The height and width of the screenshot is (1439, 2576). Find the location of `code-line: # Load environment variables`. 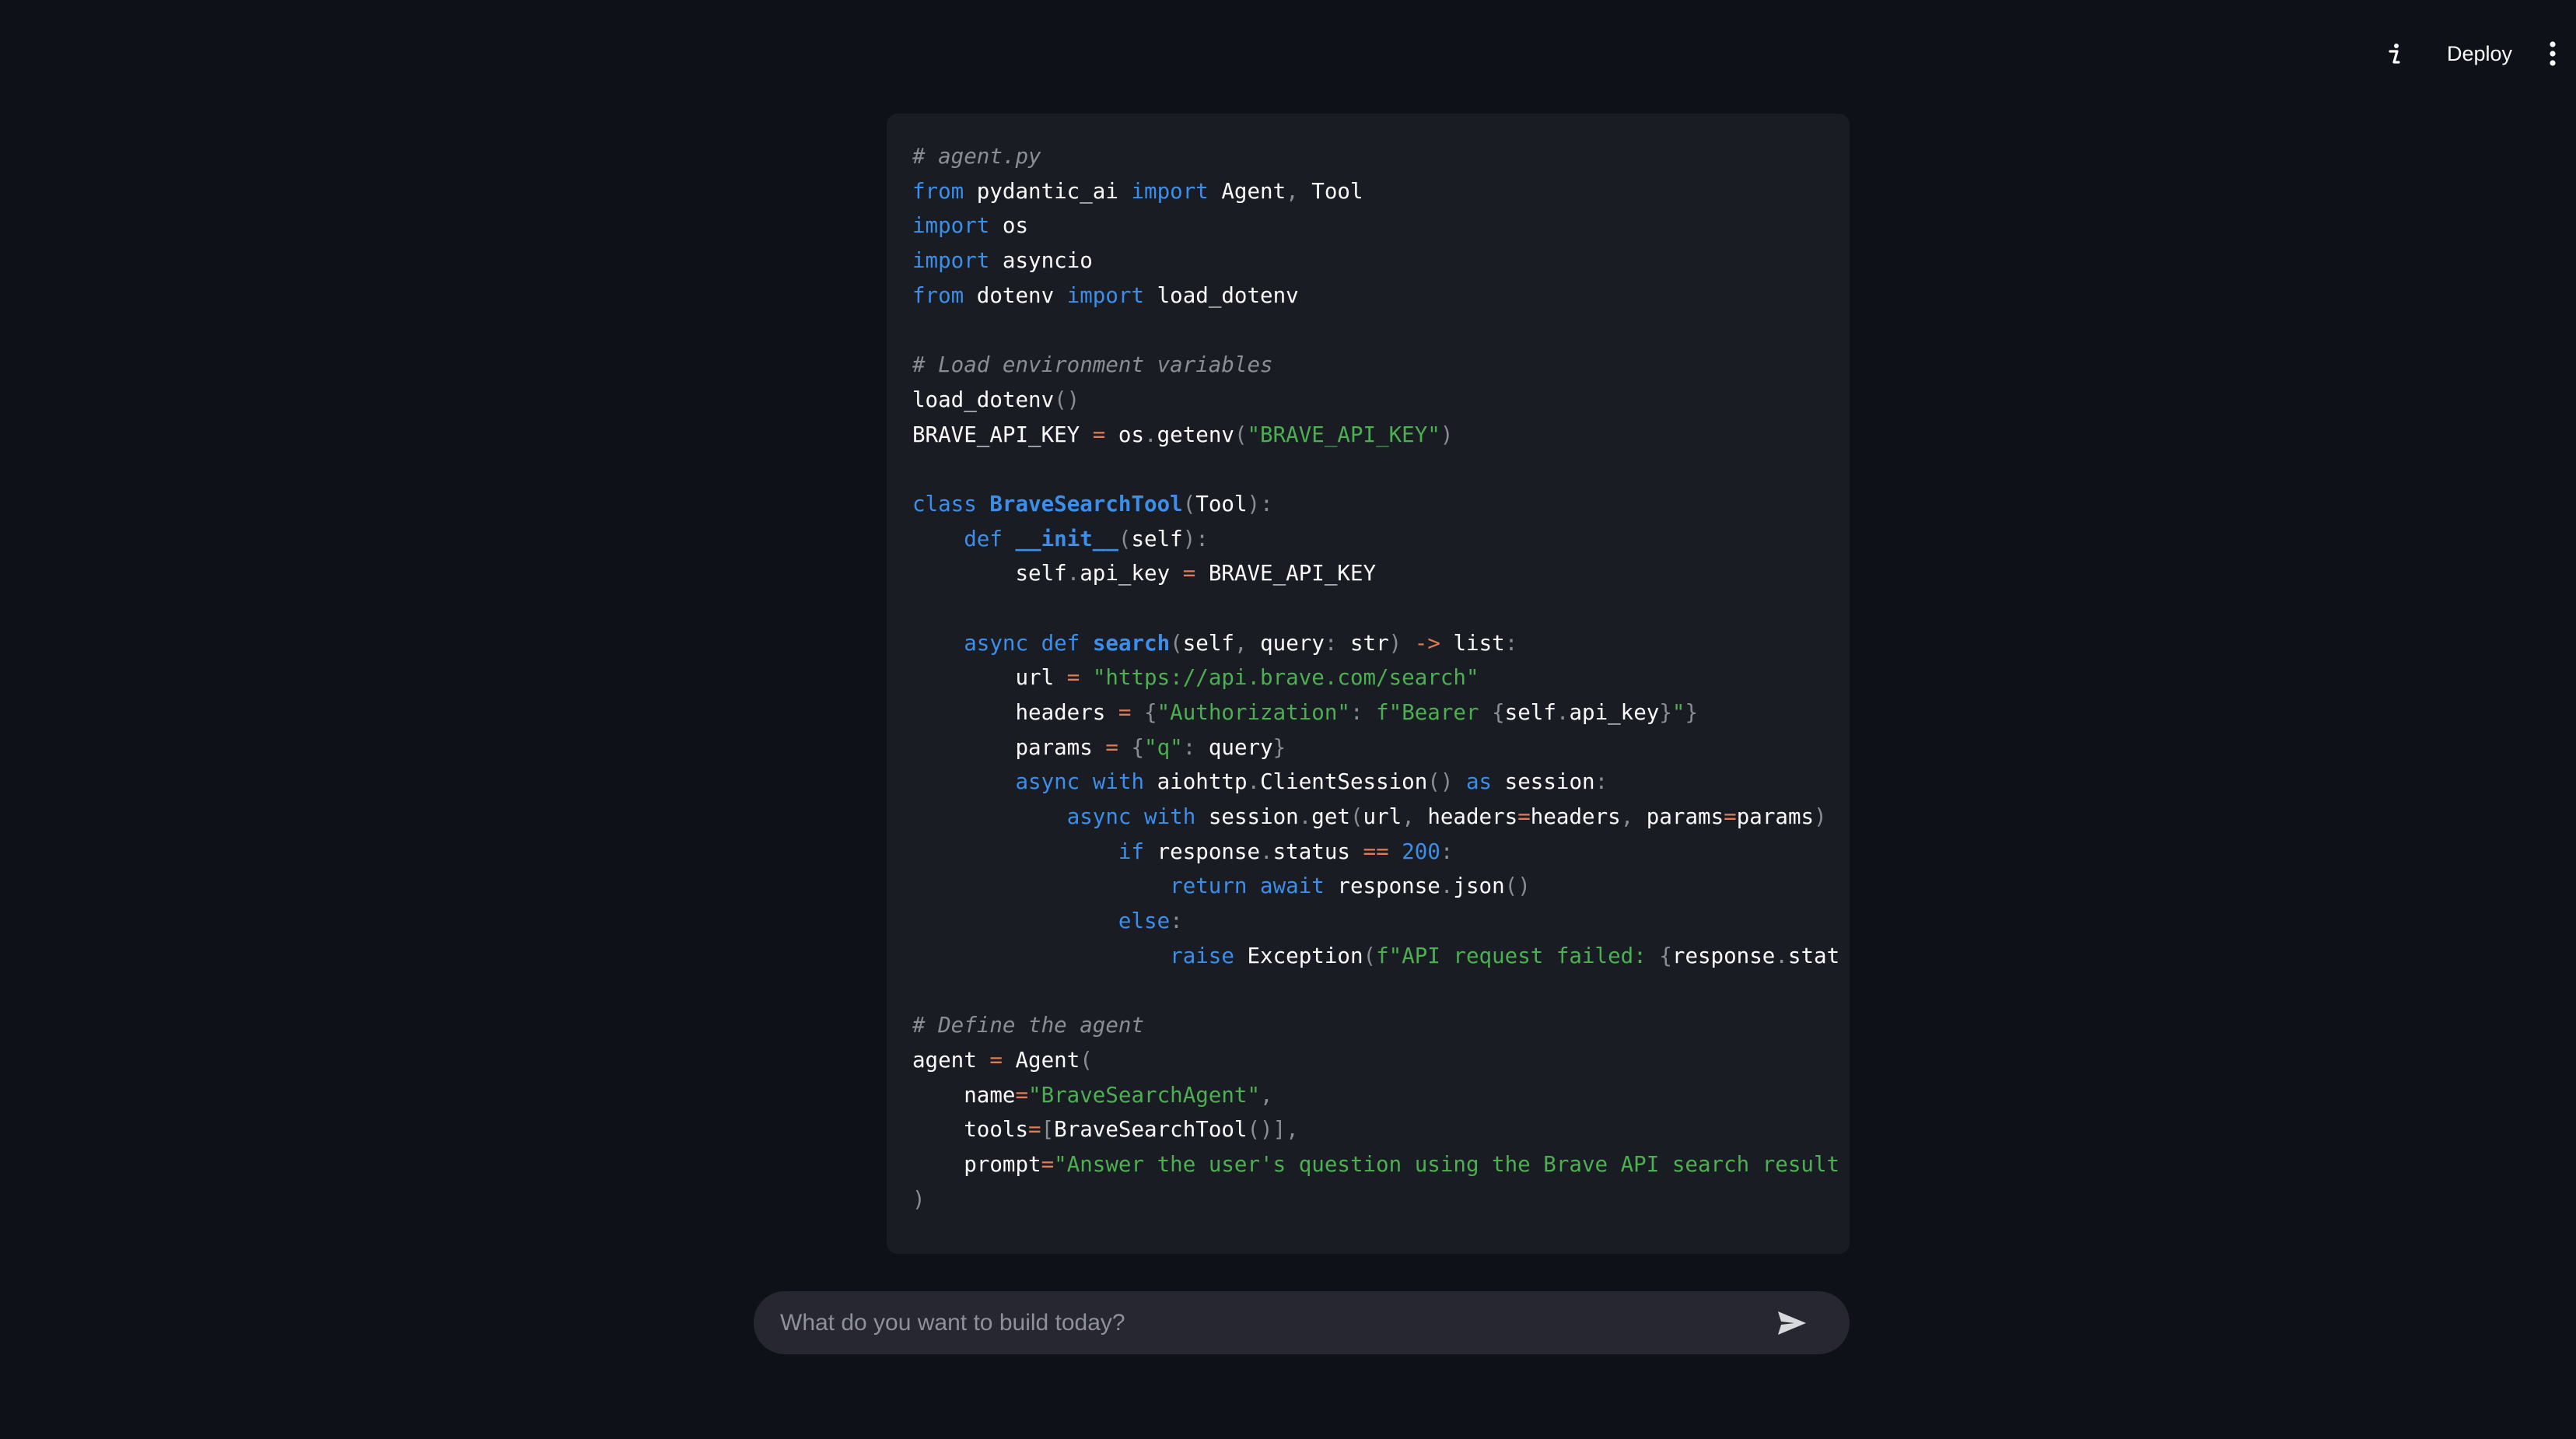

code-line: # Load environment variables is located at coordinates (1376, 365).